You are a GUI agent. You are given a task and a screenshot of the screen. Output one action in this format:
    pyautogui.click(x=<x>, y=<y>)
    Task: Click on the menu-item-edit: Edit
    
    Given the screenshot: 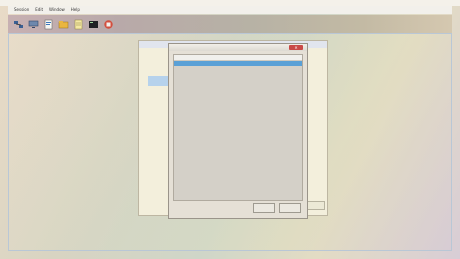 What is the action you would take?
    pyautogui.click(x=39, y=10)
    